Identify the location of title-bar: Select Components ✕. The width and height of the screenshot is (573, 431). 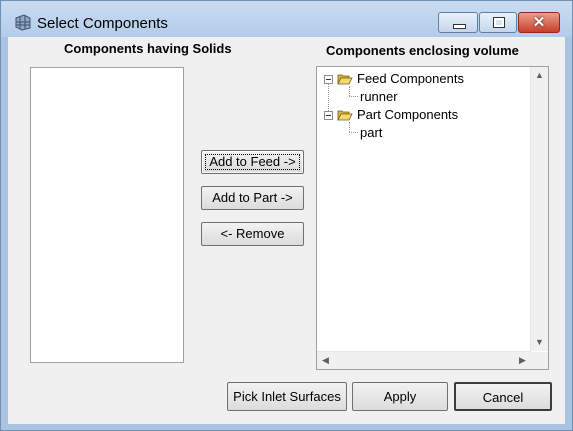
(286, 19).